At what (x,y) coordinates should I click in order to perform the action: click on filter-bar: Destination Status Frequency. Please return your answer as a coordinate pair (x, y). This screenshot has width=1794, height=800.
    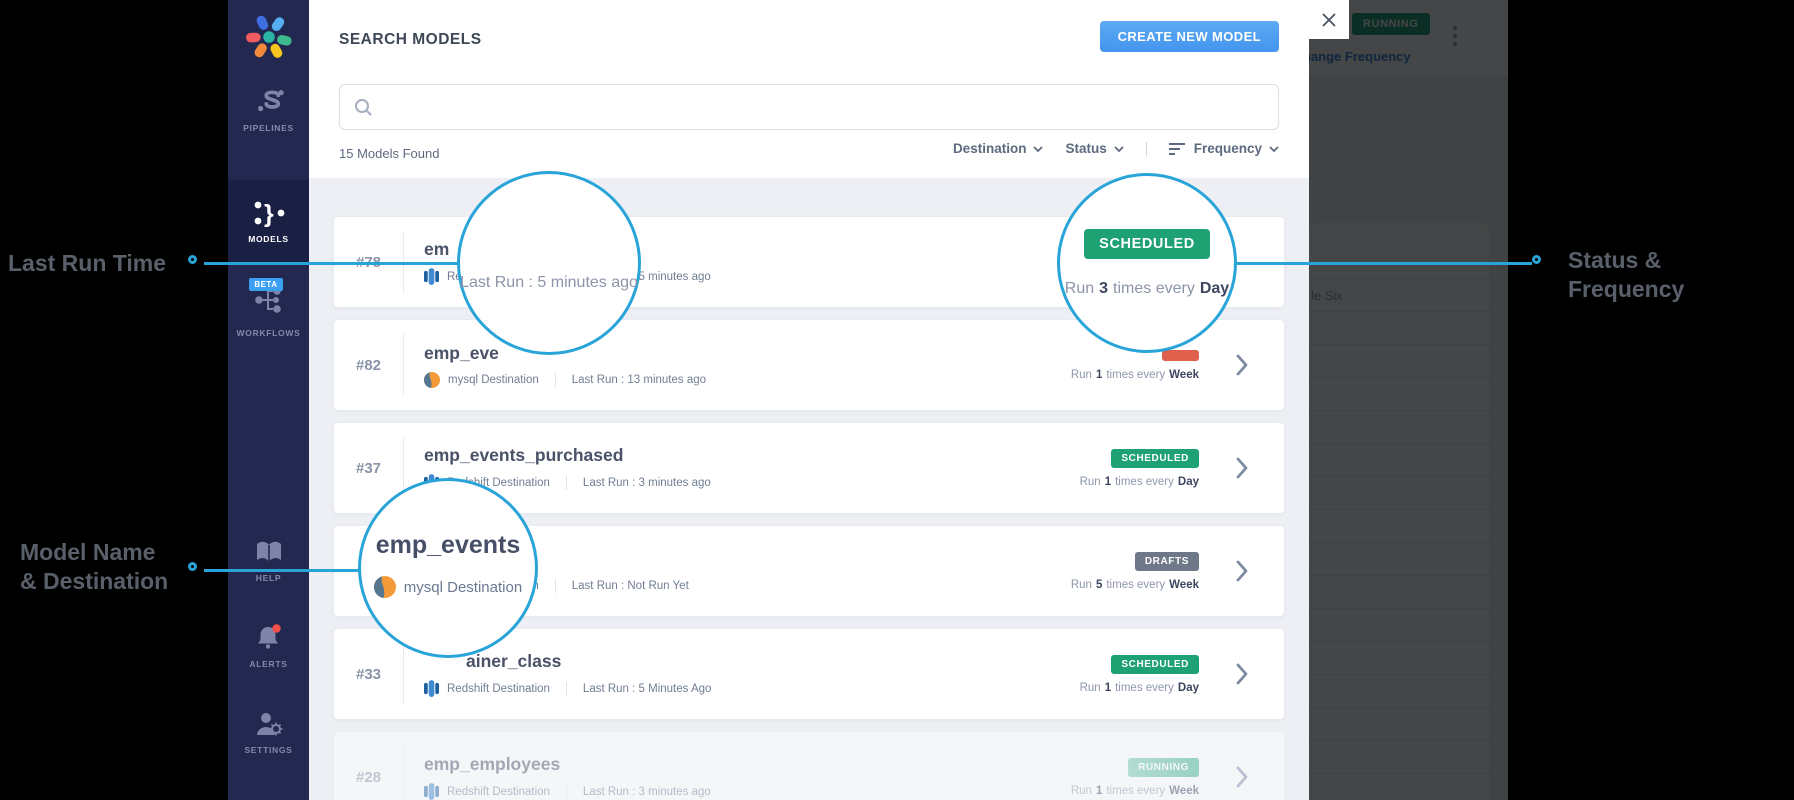
    Looking at the image, I should click on (1116, 148).